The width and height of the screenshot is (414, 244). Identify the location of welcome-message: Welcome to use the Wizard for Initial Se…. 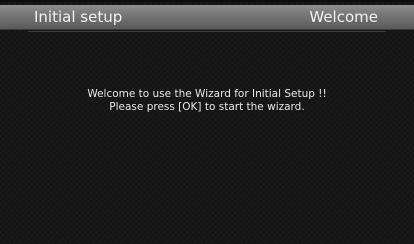
(207, 101).